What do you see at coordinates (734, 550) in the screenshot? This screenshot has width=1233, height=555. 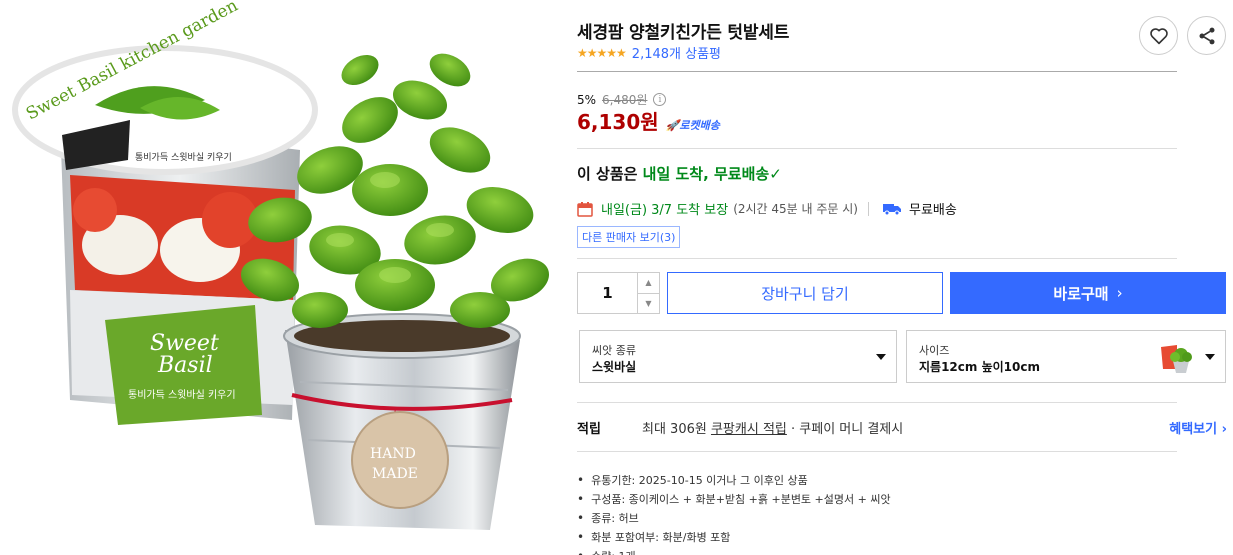 I see `spec-item: 수량: 1개` at bounding box center [734, 550].